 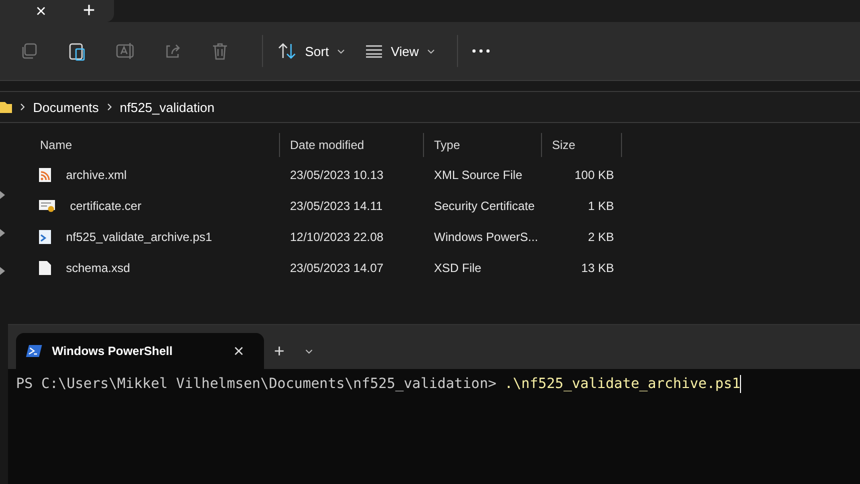 What do you see at coordinates (93, 267) in the screenshot?
I see `file-name: schema.xsd` at bounding box center [93, 267].